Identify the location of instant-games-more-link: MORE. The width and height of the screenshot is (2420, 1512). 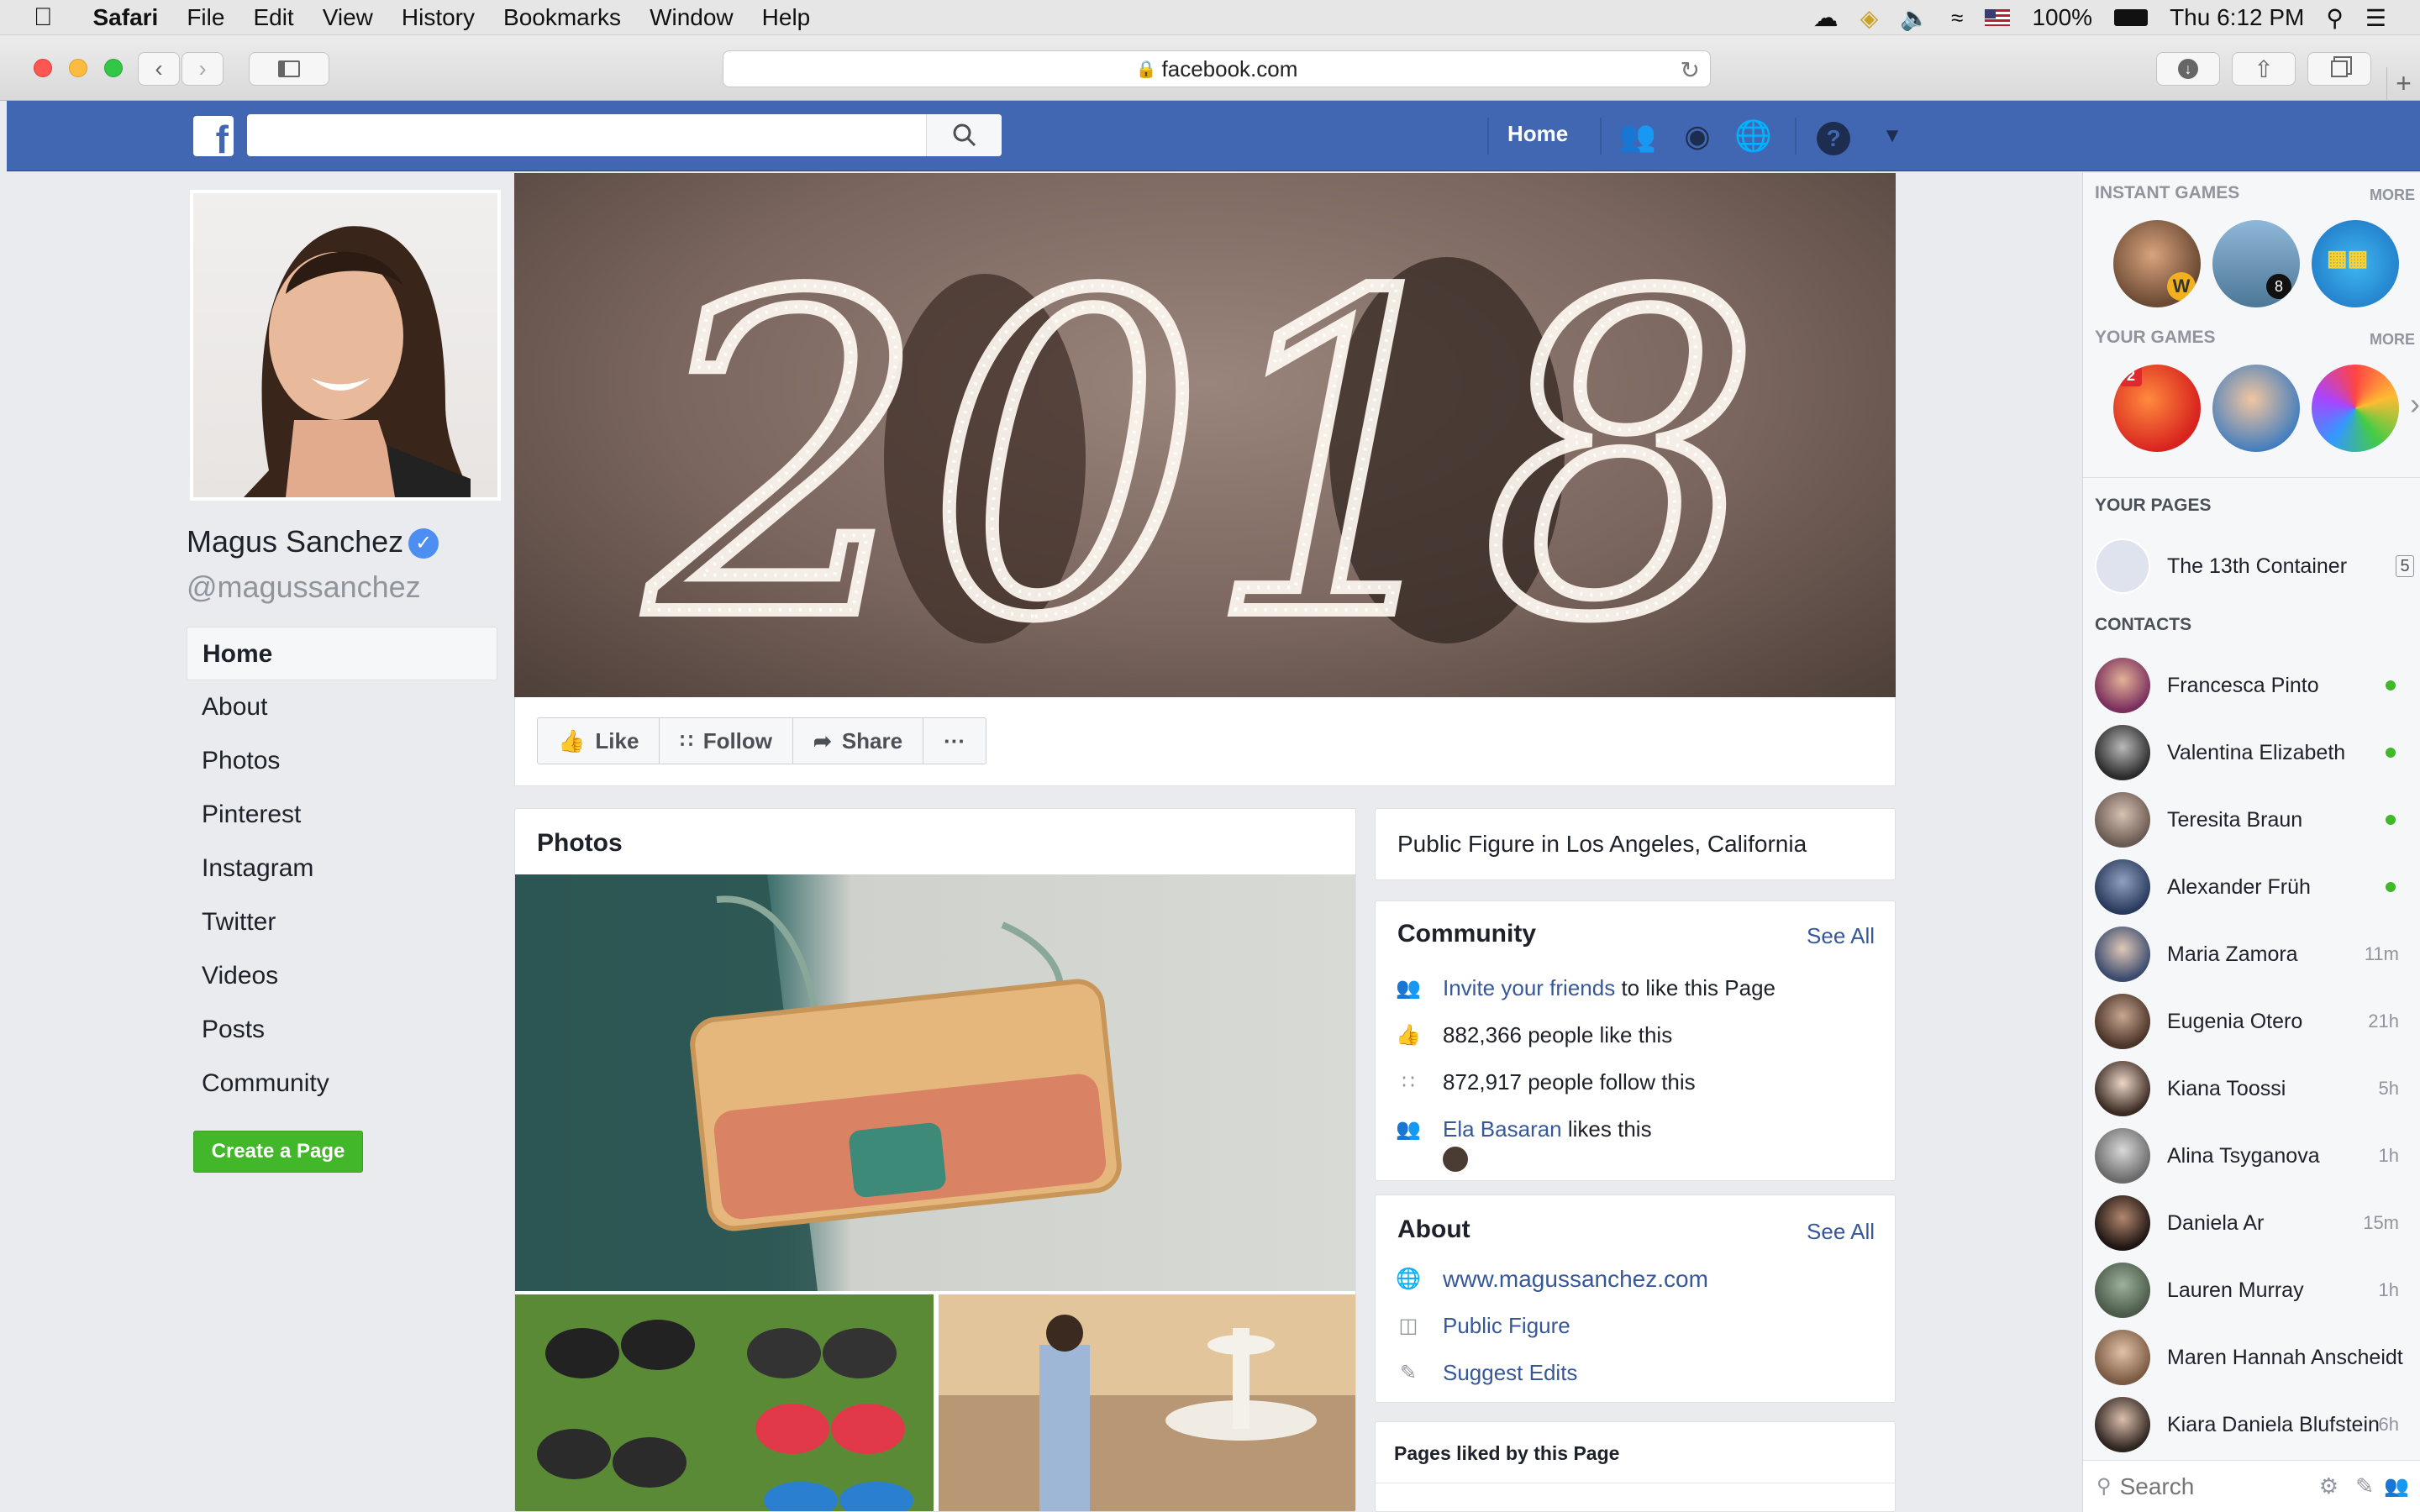
(2392, 195).